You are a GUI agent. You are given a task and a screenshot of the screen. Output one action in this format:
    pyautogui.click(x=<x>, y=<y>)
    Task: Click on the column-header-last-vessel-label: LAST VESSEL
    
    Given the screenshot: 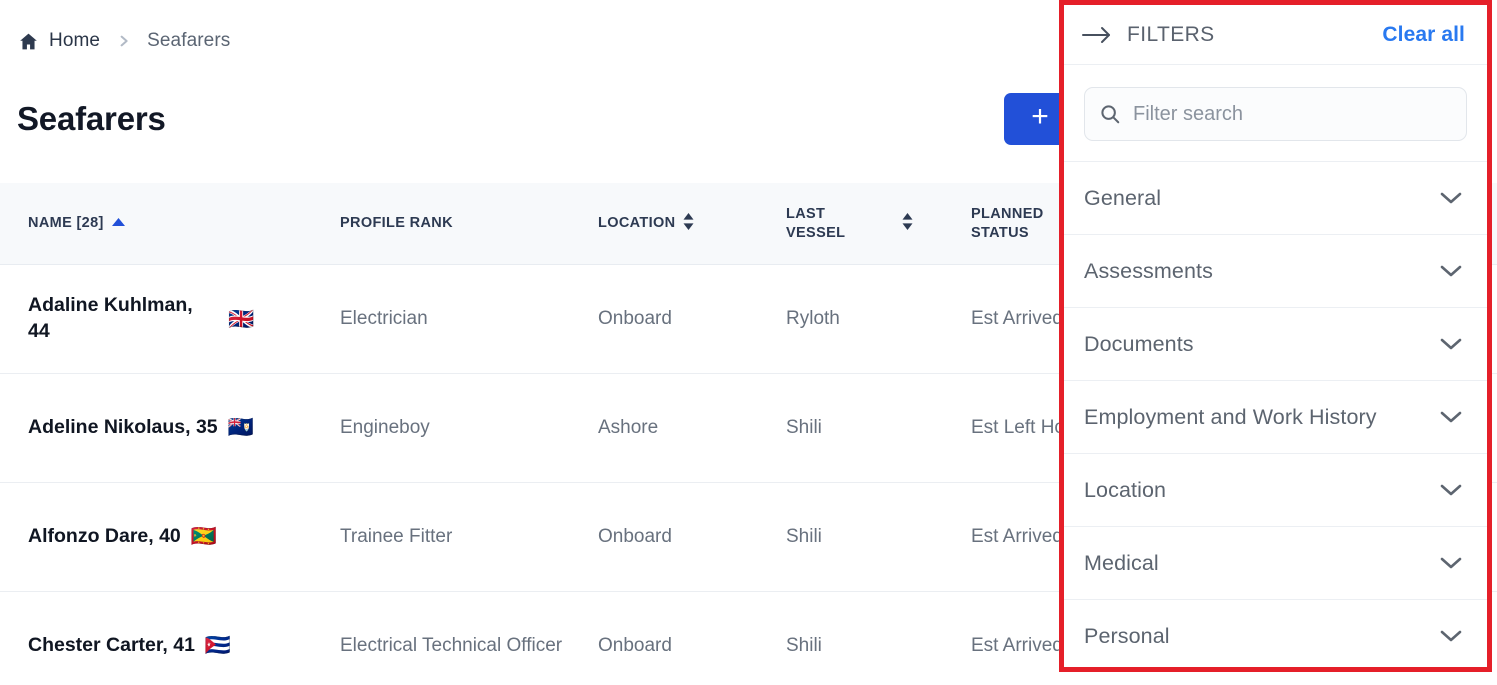 What is the action you would take?
    pyautogui.click(x=816, y=223)
    